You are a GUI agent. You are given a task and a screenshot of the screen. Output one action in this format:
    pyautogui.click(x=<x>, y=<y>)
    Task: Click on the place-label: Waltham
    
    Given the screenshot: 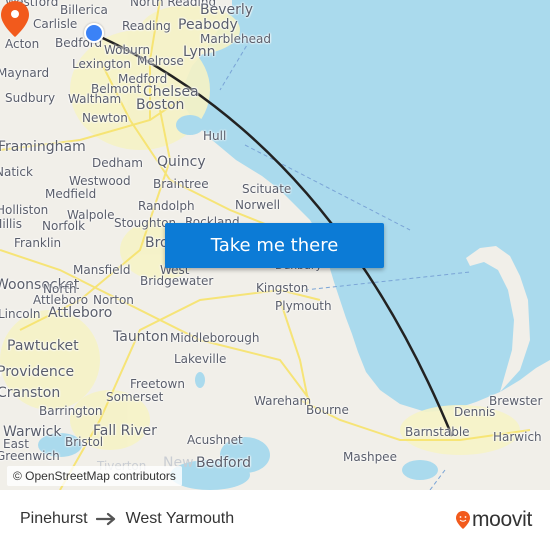 What is the action you would take?
    pyautogui.click(x=95, y=99)
    